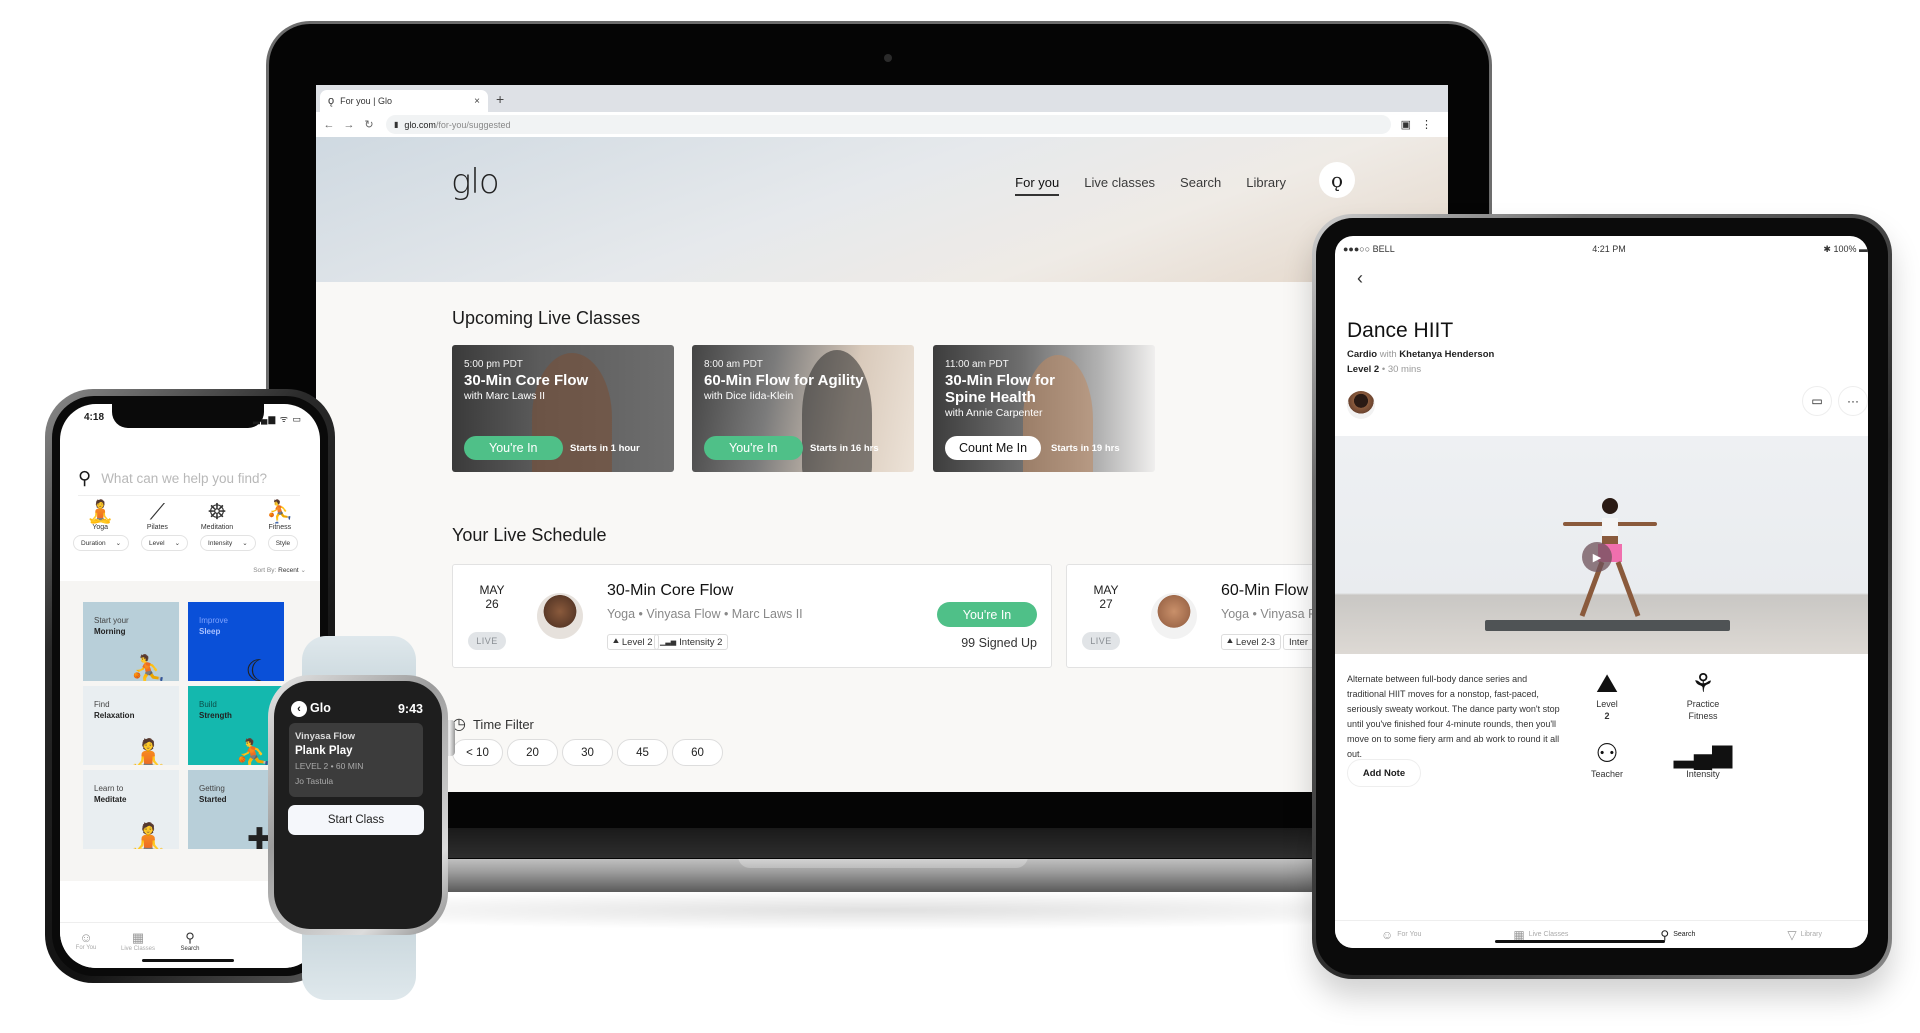  What do you see at coordinates (1406, 124) in the screenshot?
I see `profile-badge-icon: ▣` at bounding box center [1406, 124].